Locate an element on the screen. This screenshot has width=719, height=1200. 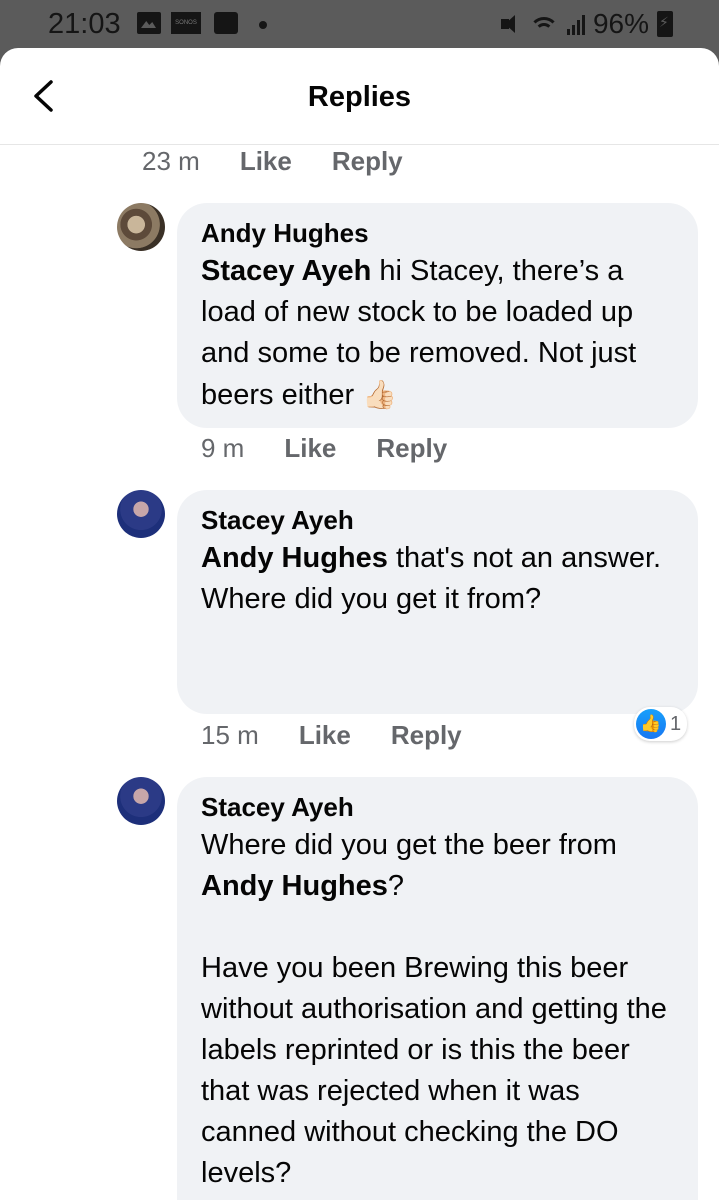
signal-icon is located at coordinates (575, 24).